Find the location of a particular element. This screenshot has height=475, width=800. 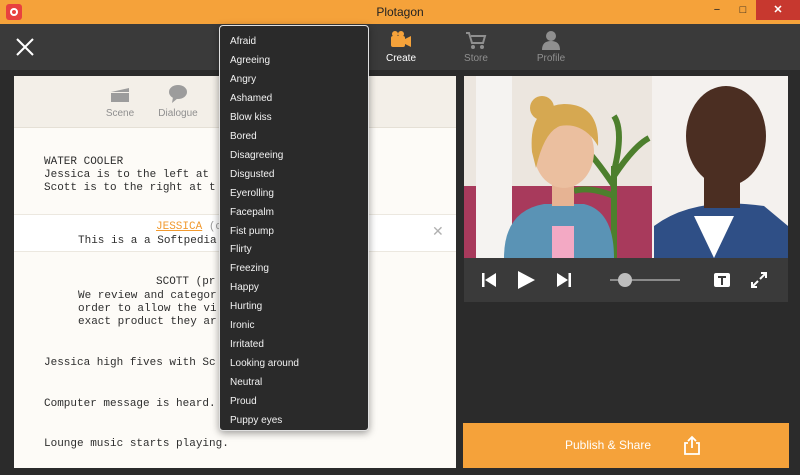

nav-create-label: Create is located at coordinates (400, 58).